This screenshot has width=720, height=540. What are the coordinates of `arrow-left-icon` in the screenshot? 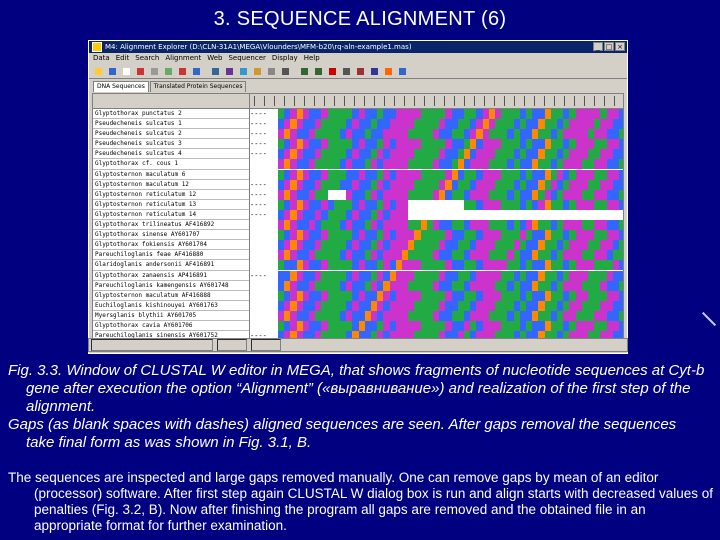 It's located at (304, 71).